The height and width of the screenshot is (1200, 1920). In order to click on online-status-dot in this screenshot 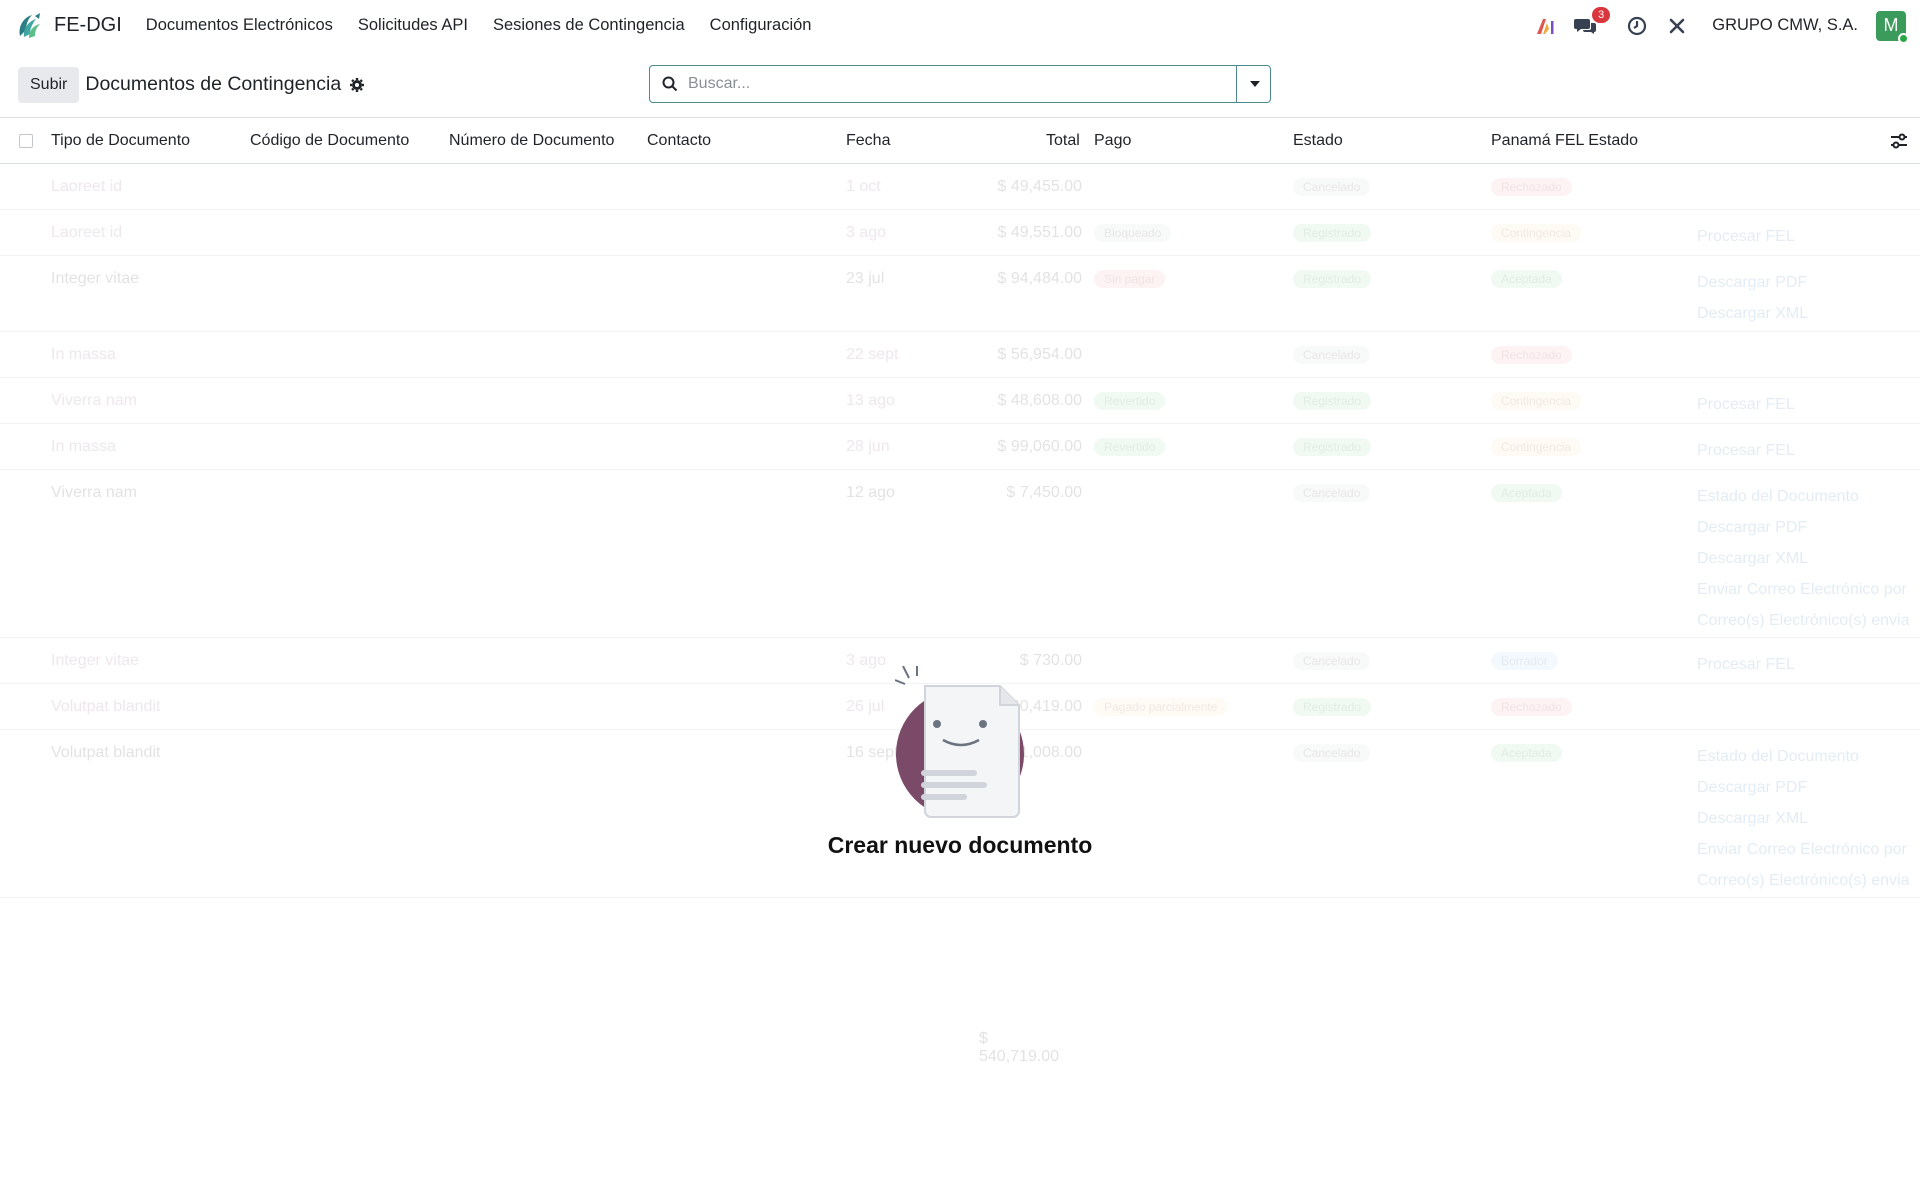, I will do `click(1903, 38)`.